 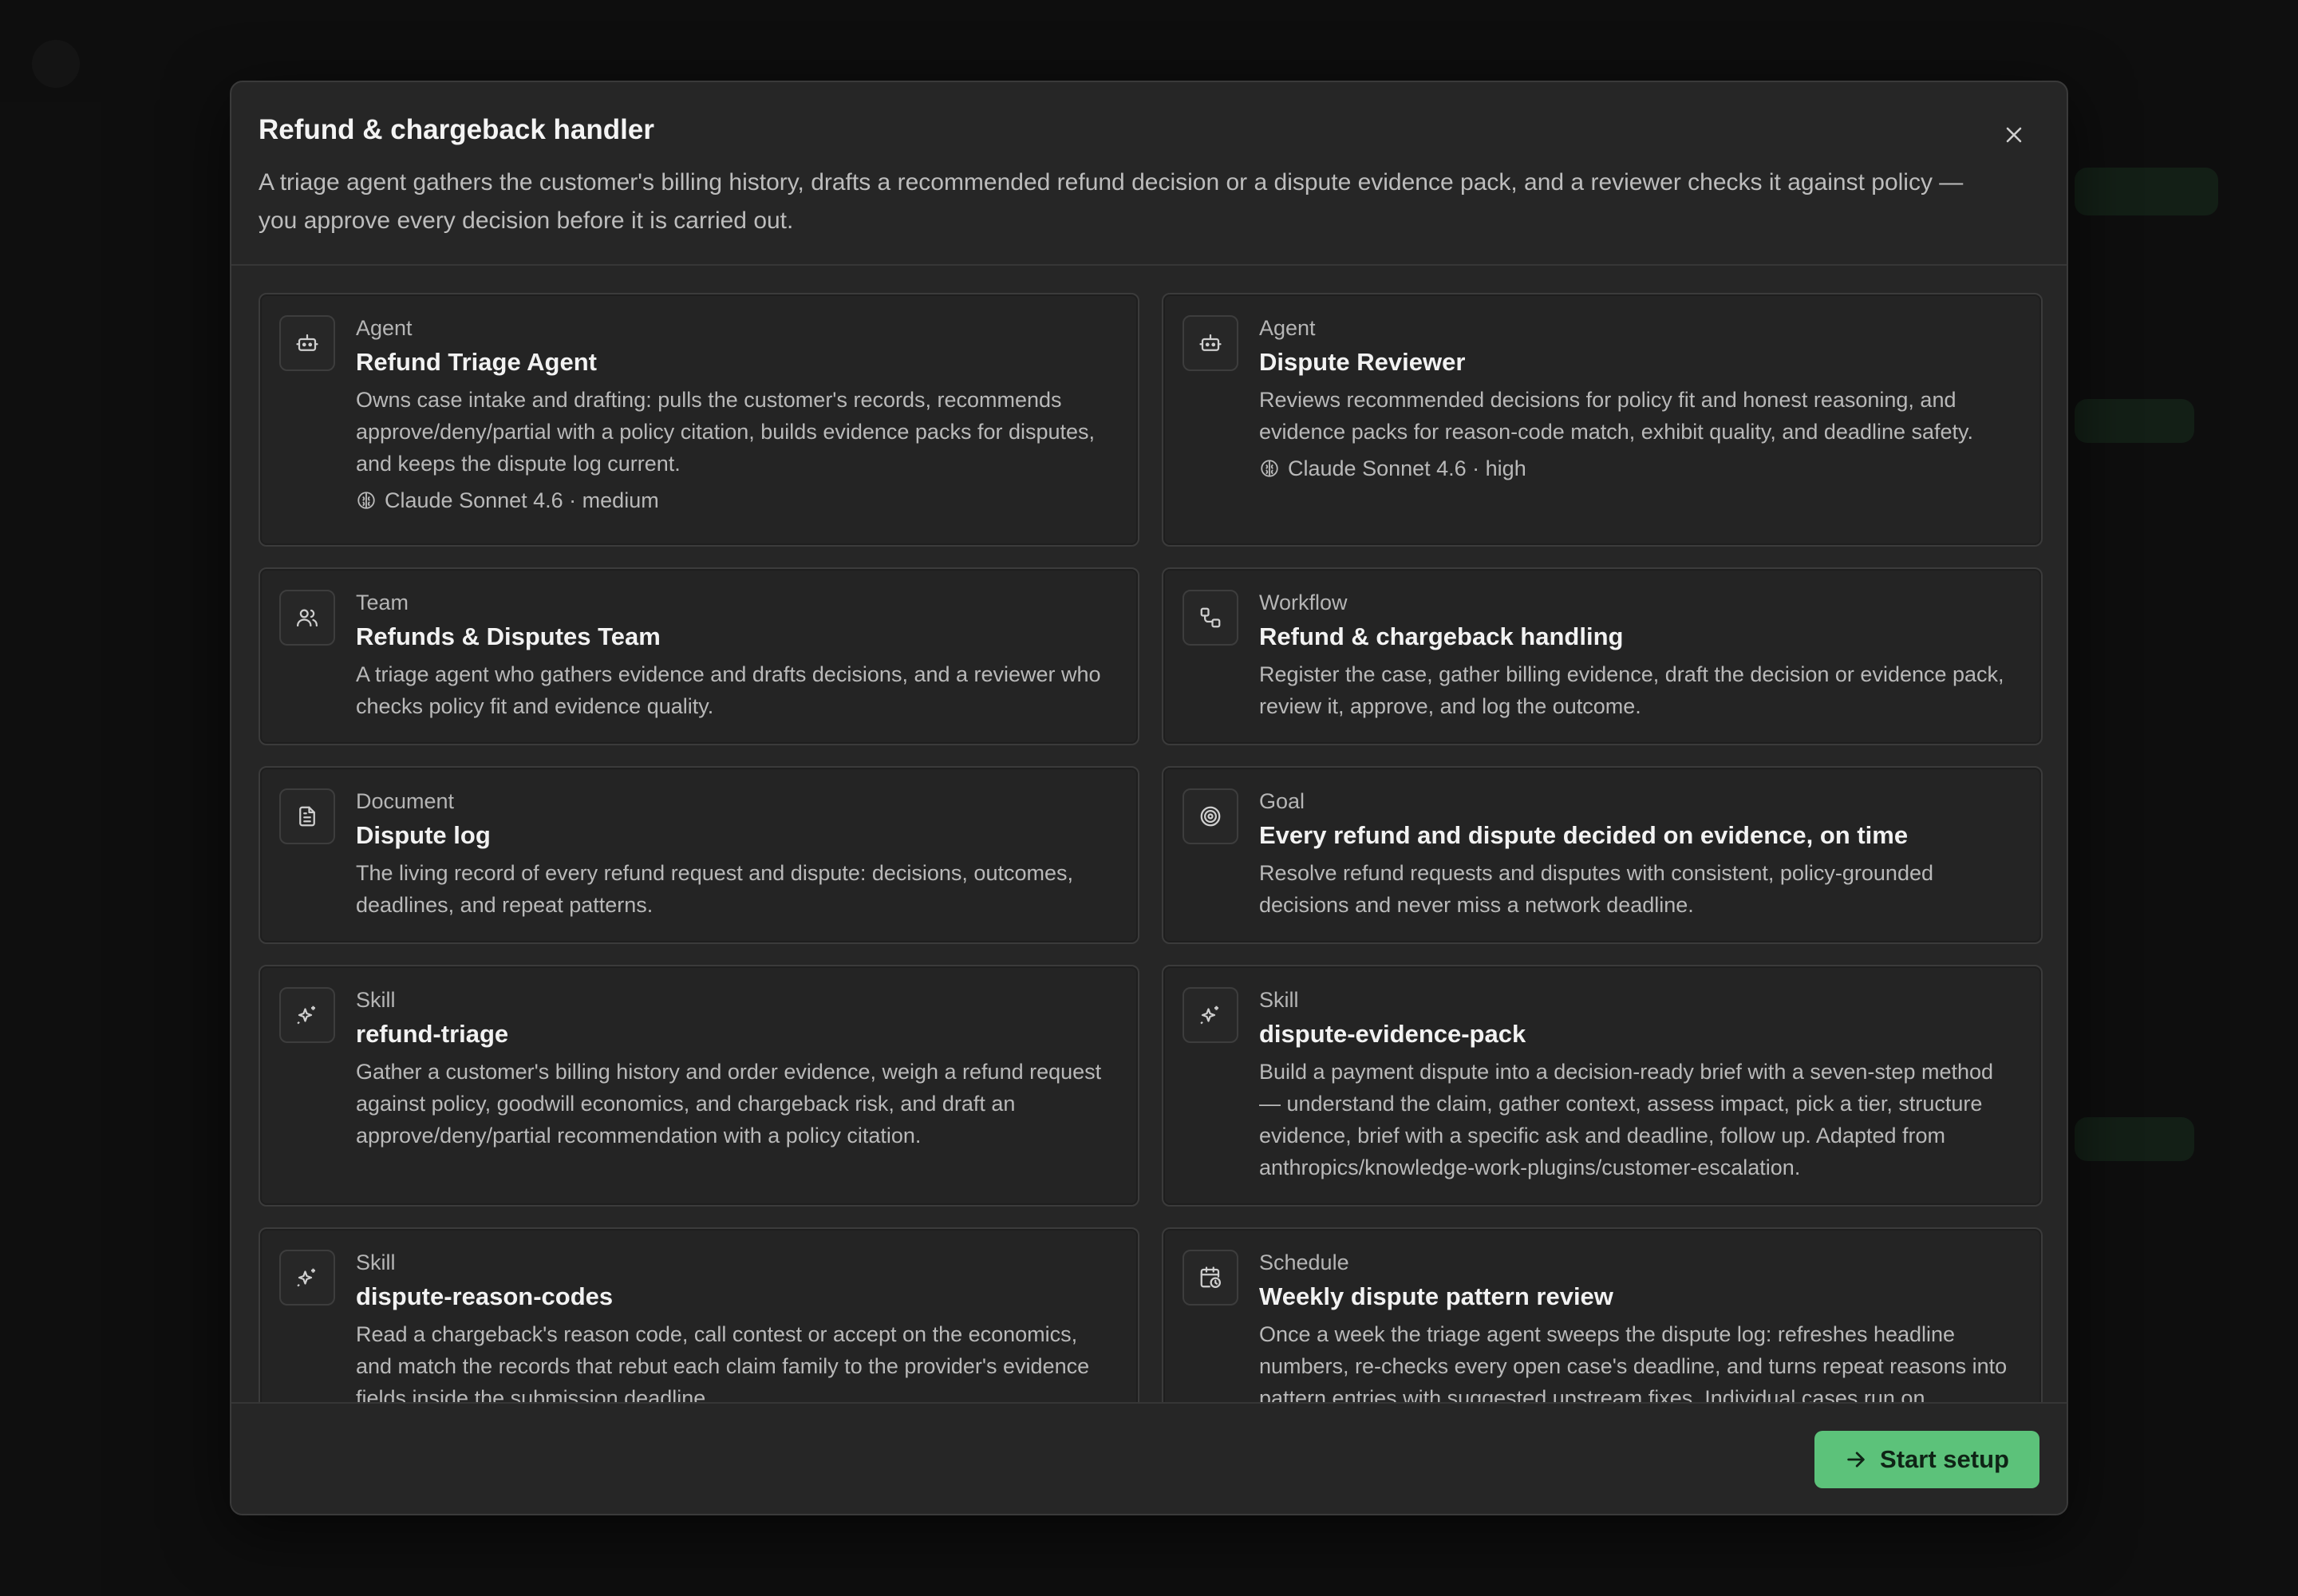 I want to click on model-row: Claude Sonnet 4.6 · high, so click(x=1639, y=468).